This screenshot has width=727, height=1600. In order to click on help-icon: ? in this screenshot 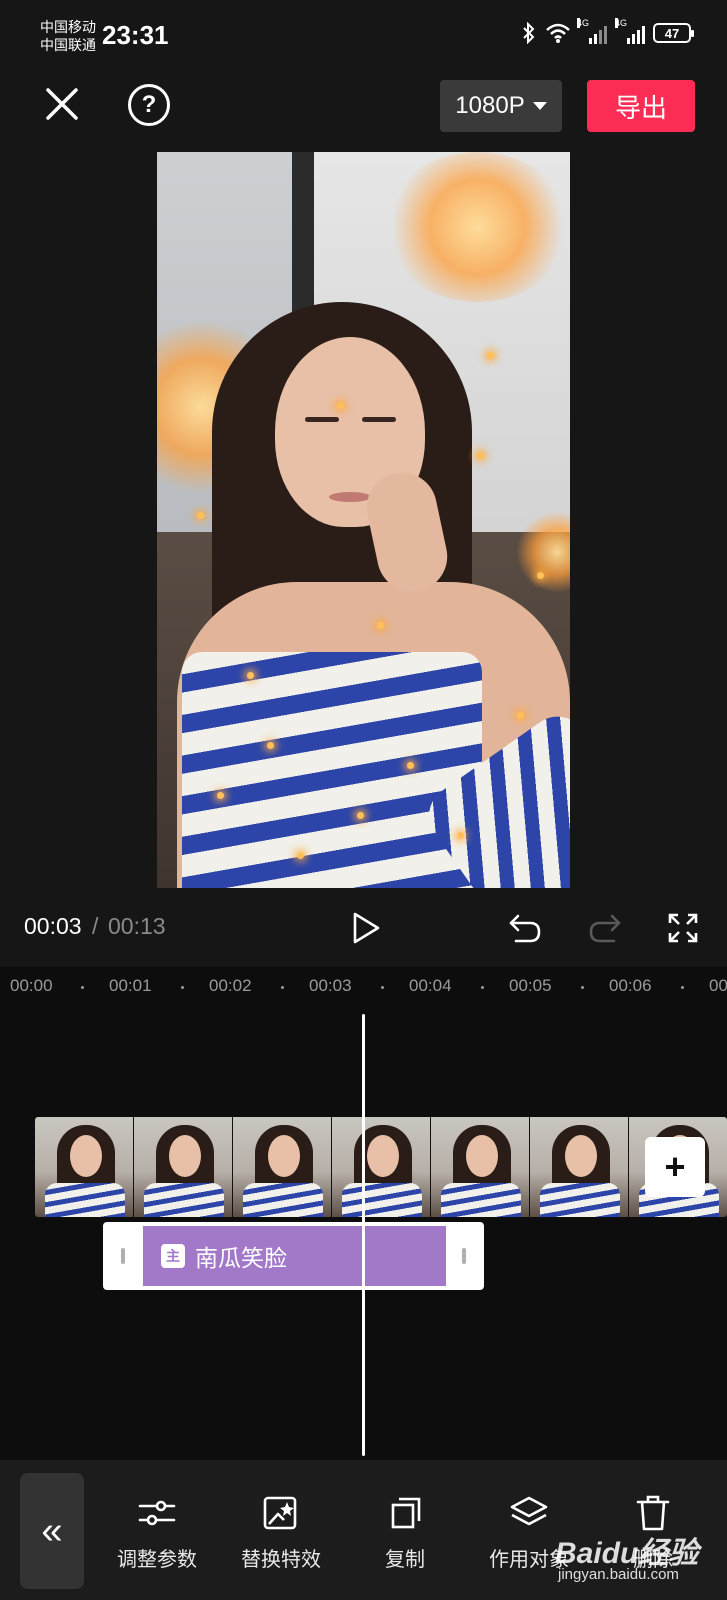, I will do `click(149, 104)`.